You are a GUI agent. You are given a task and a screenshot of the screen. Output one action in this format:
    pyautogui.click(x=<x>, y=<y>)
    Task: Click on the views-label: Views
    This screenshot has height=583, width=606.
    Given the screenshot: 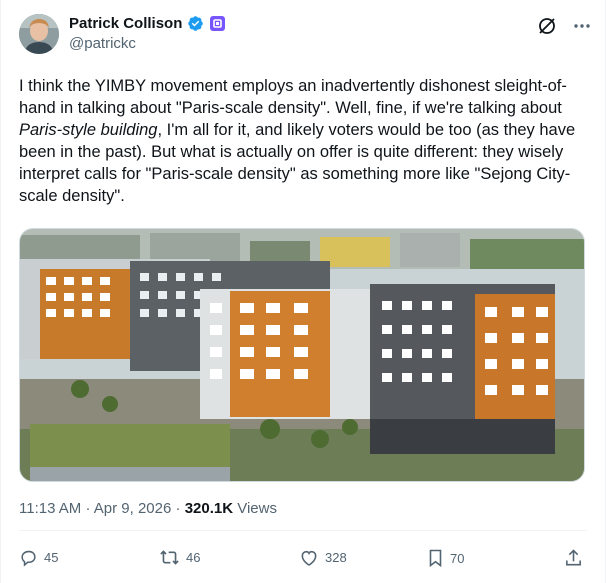 What is the action you would take?
    pyautogui.click(x=257, y=508)
    